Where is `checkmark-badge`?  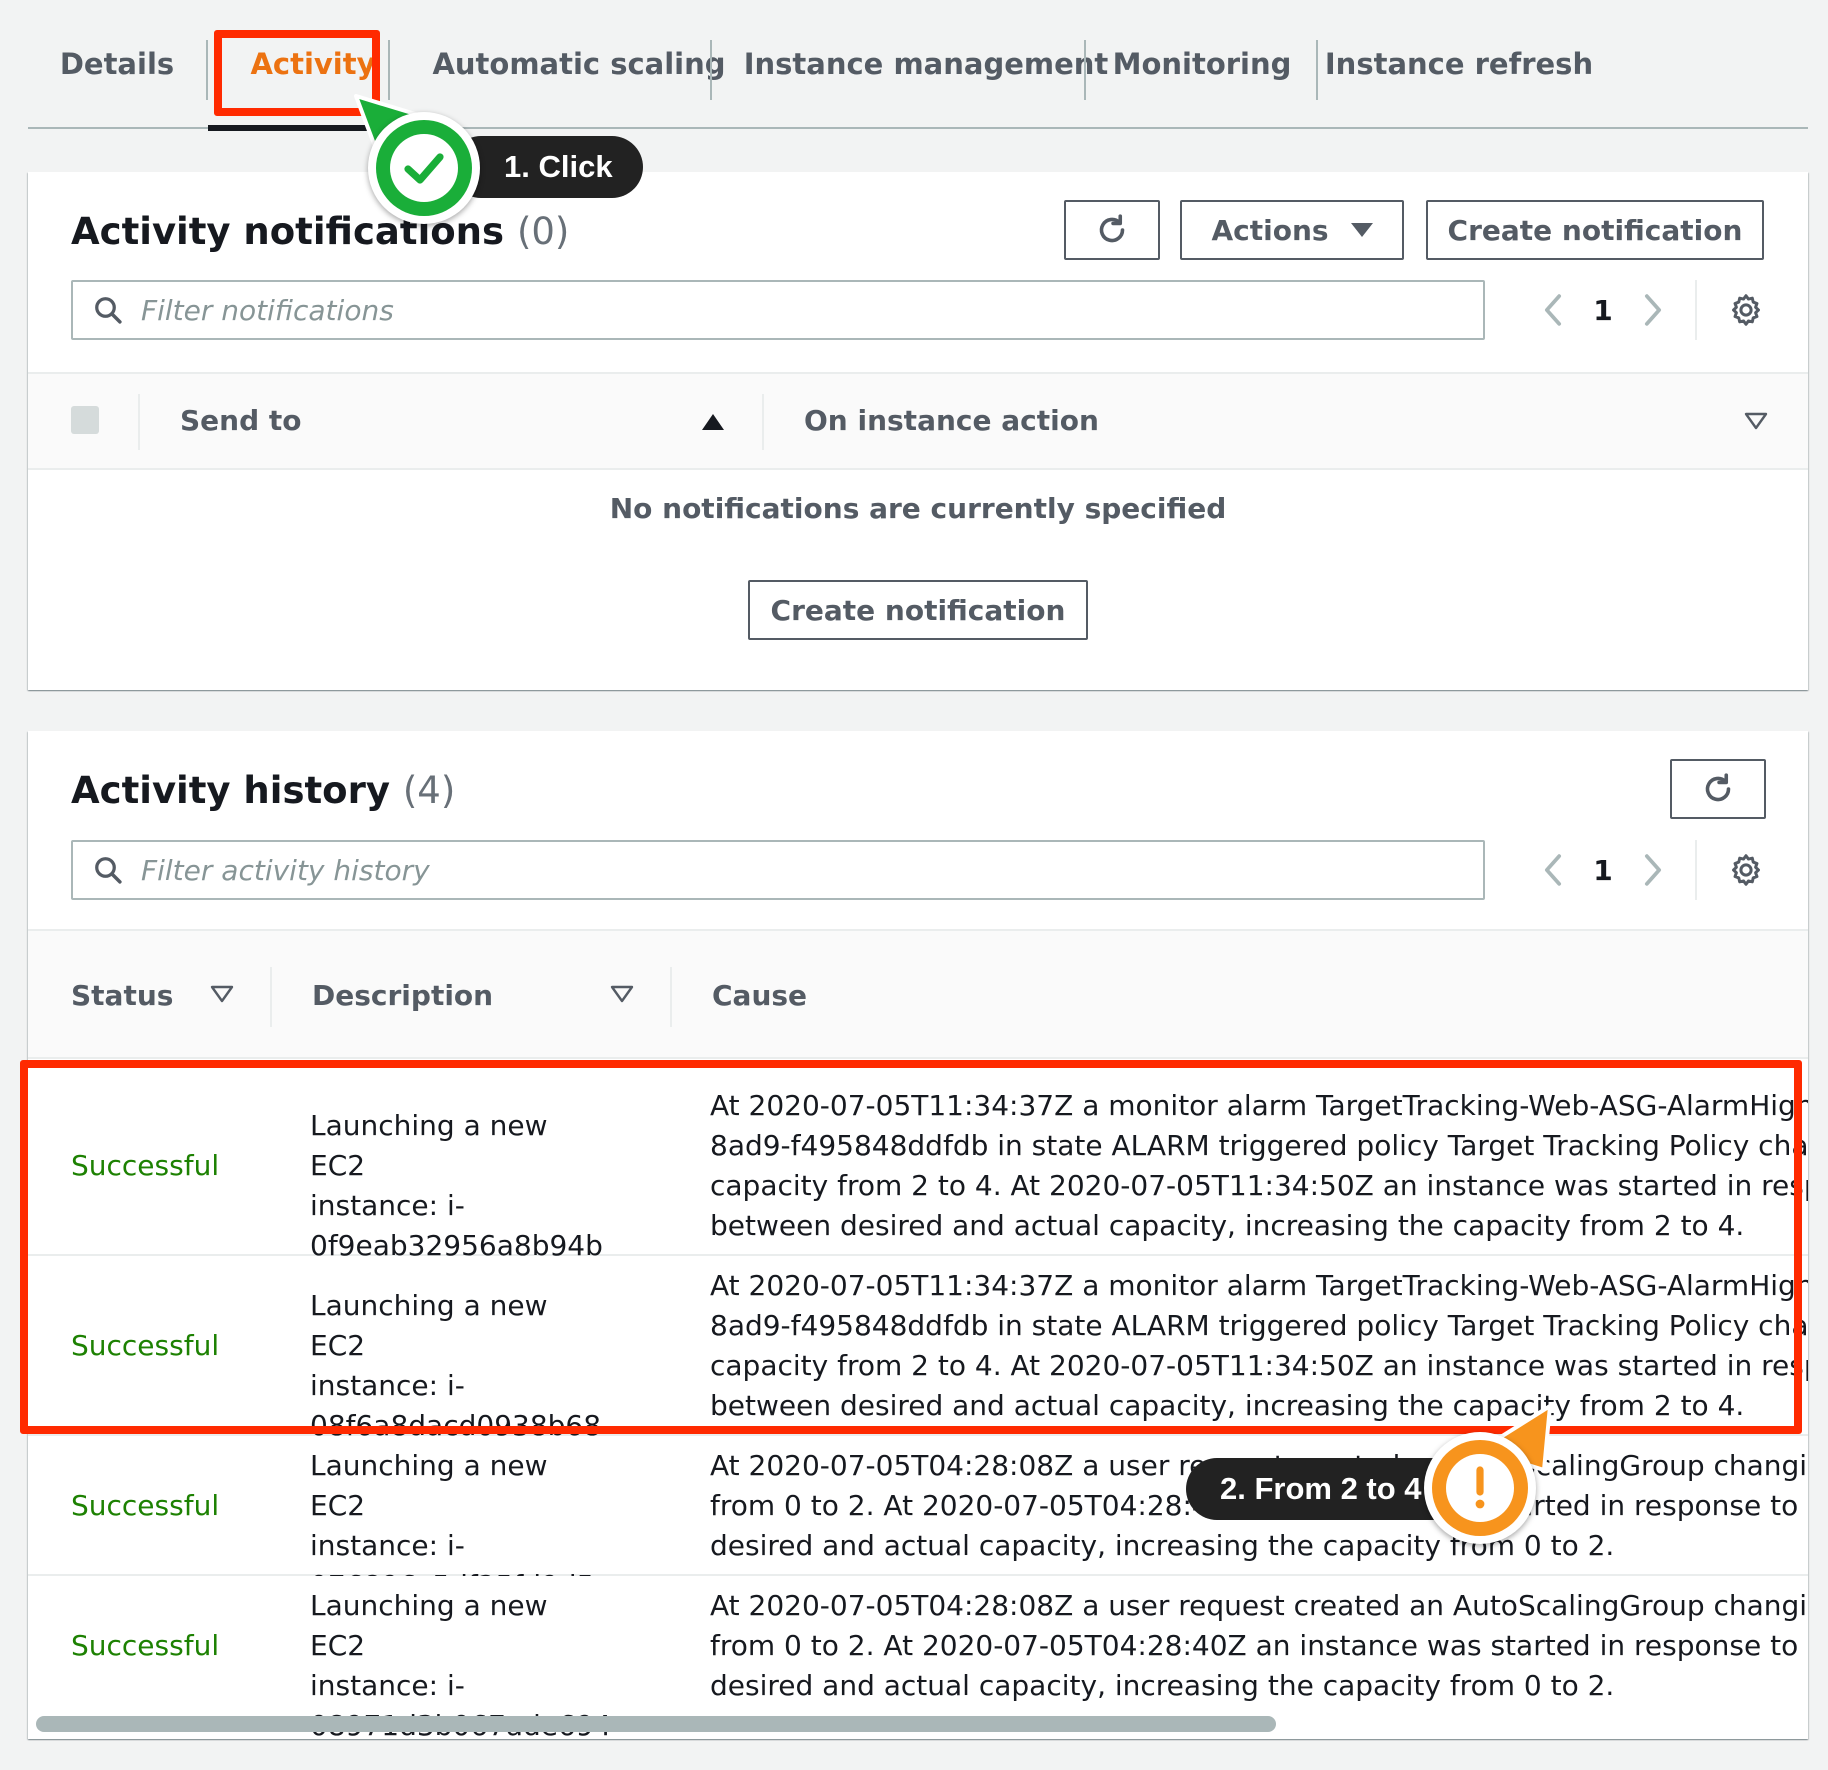 checkmark-badge is located at coordinates (424, 168).